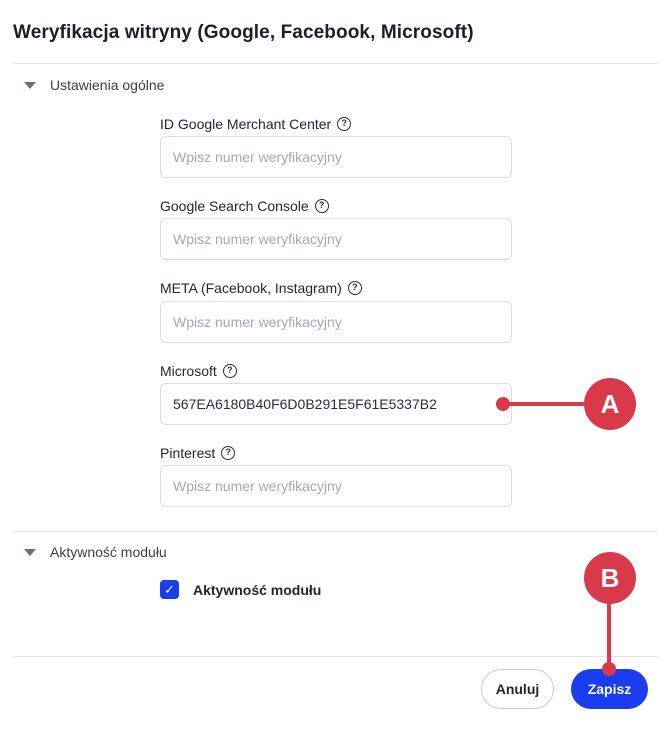 The image size is (671, 735). I want to click on field-label-text: ID Google Merchant Center, so click(246, 124).